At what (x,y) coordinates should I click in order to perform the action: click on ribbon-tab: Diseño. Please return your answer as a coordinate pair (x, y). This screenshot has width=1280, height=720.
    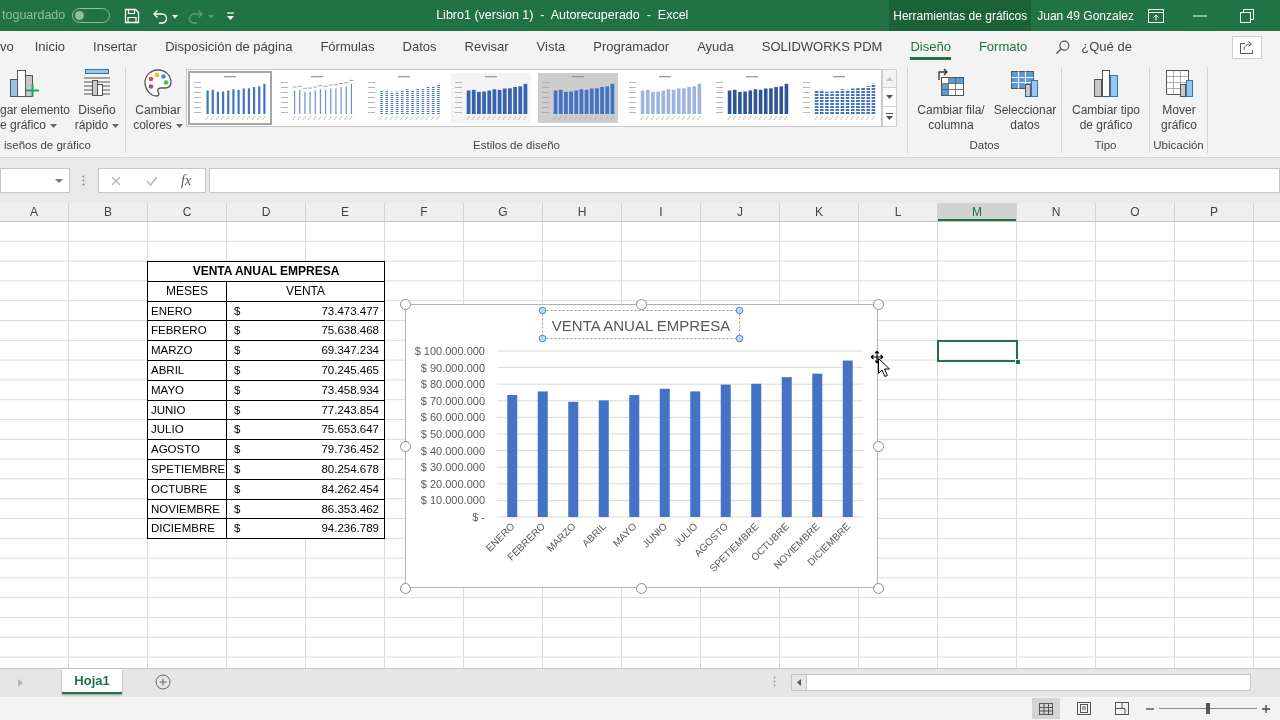
    Looking at the image, I should click on (930, 47).